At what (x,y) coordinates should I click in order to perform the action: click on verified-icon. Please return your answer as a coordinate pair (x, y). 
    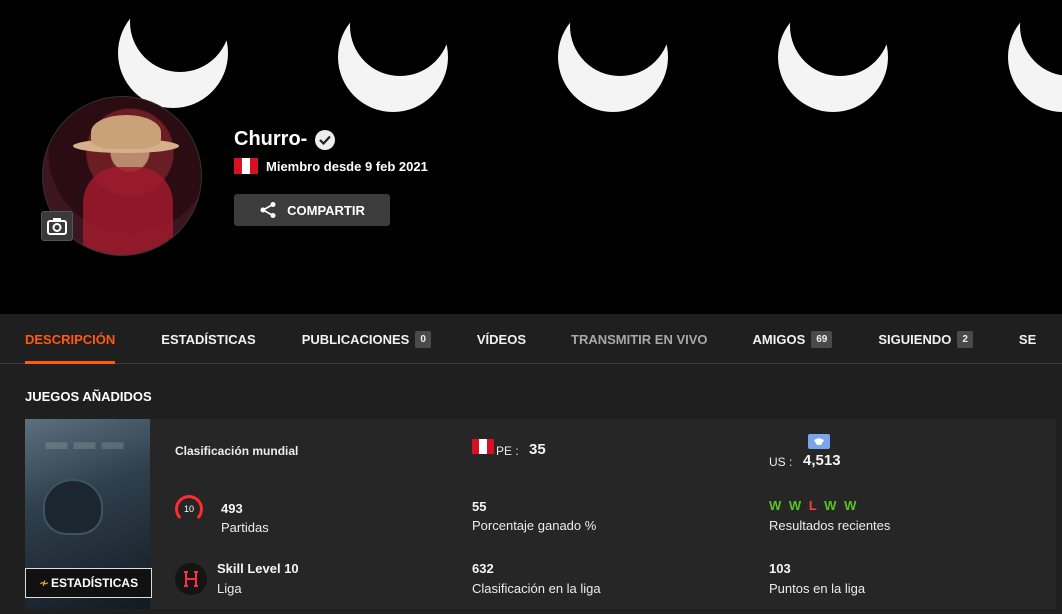
    Looking at the image, I should click on (325, 139).